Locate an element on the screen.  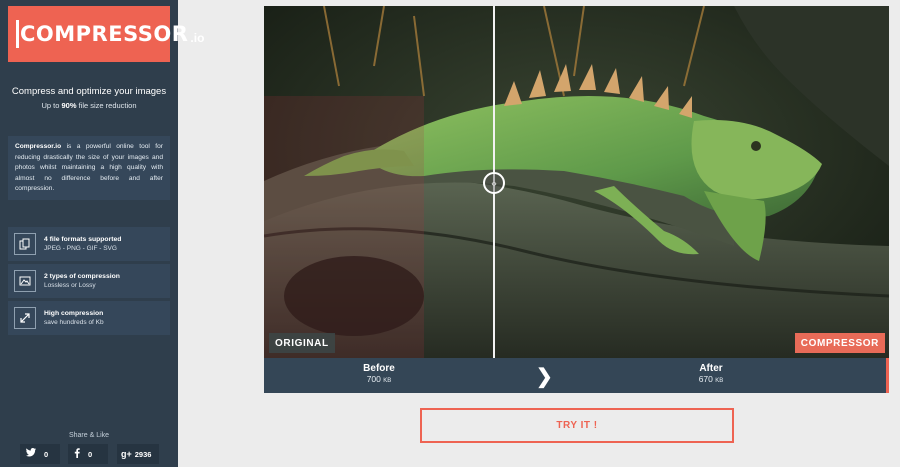
after-size: 670 KB is located at coordinates (711, 379).